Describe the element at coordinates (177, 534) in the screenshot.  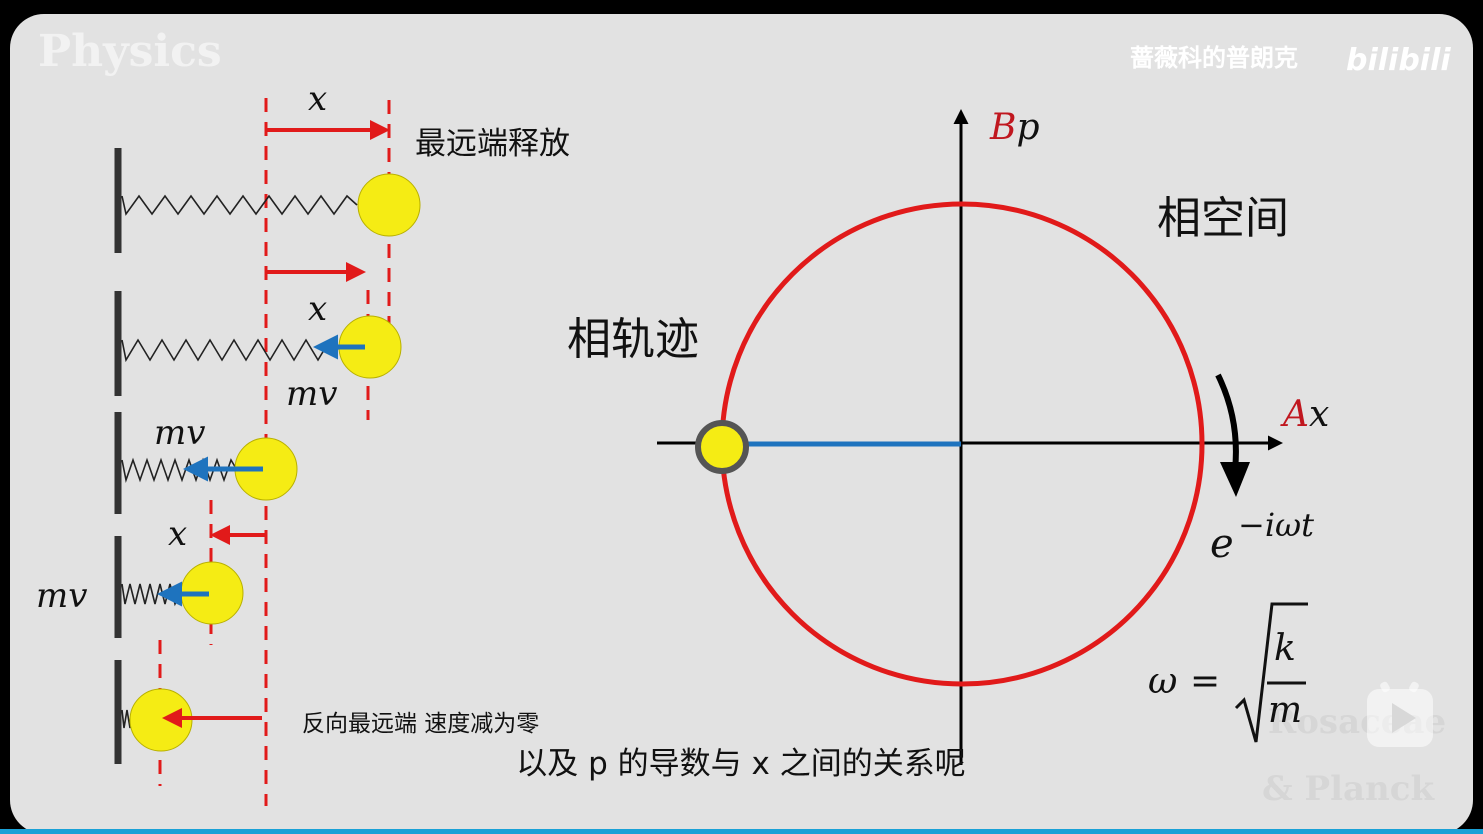
I see `x-label-4: x` at that location.